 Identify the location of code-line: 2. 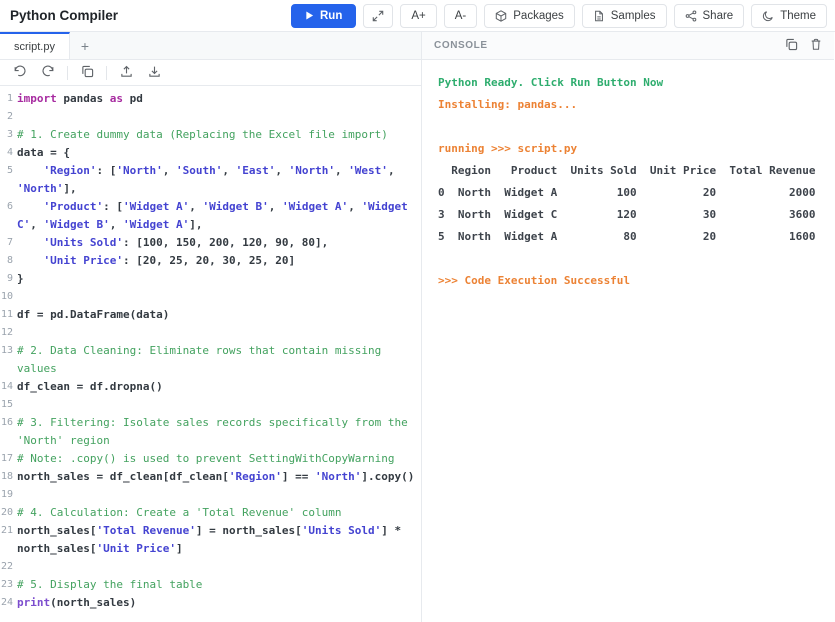
(210, 117).